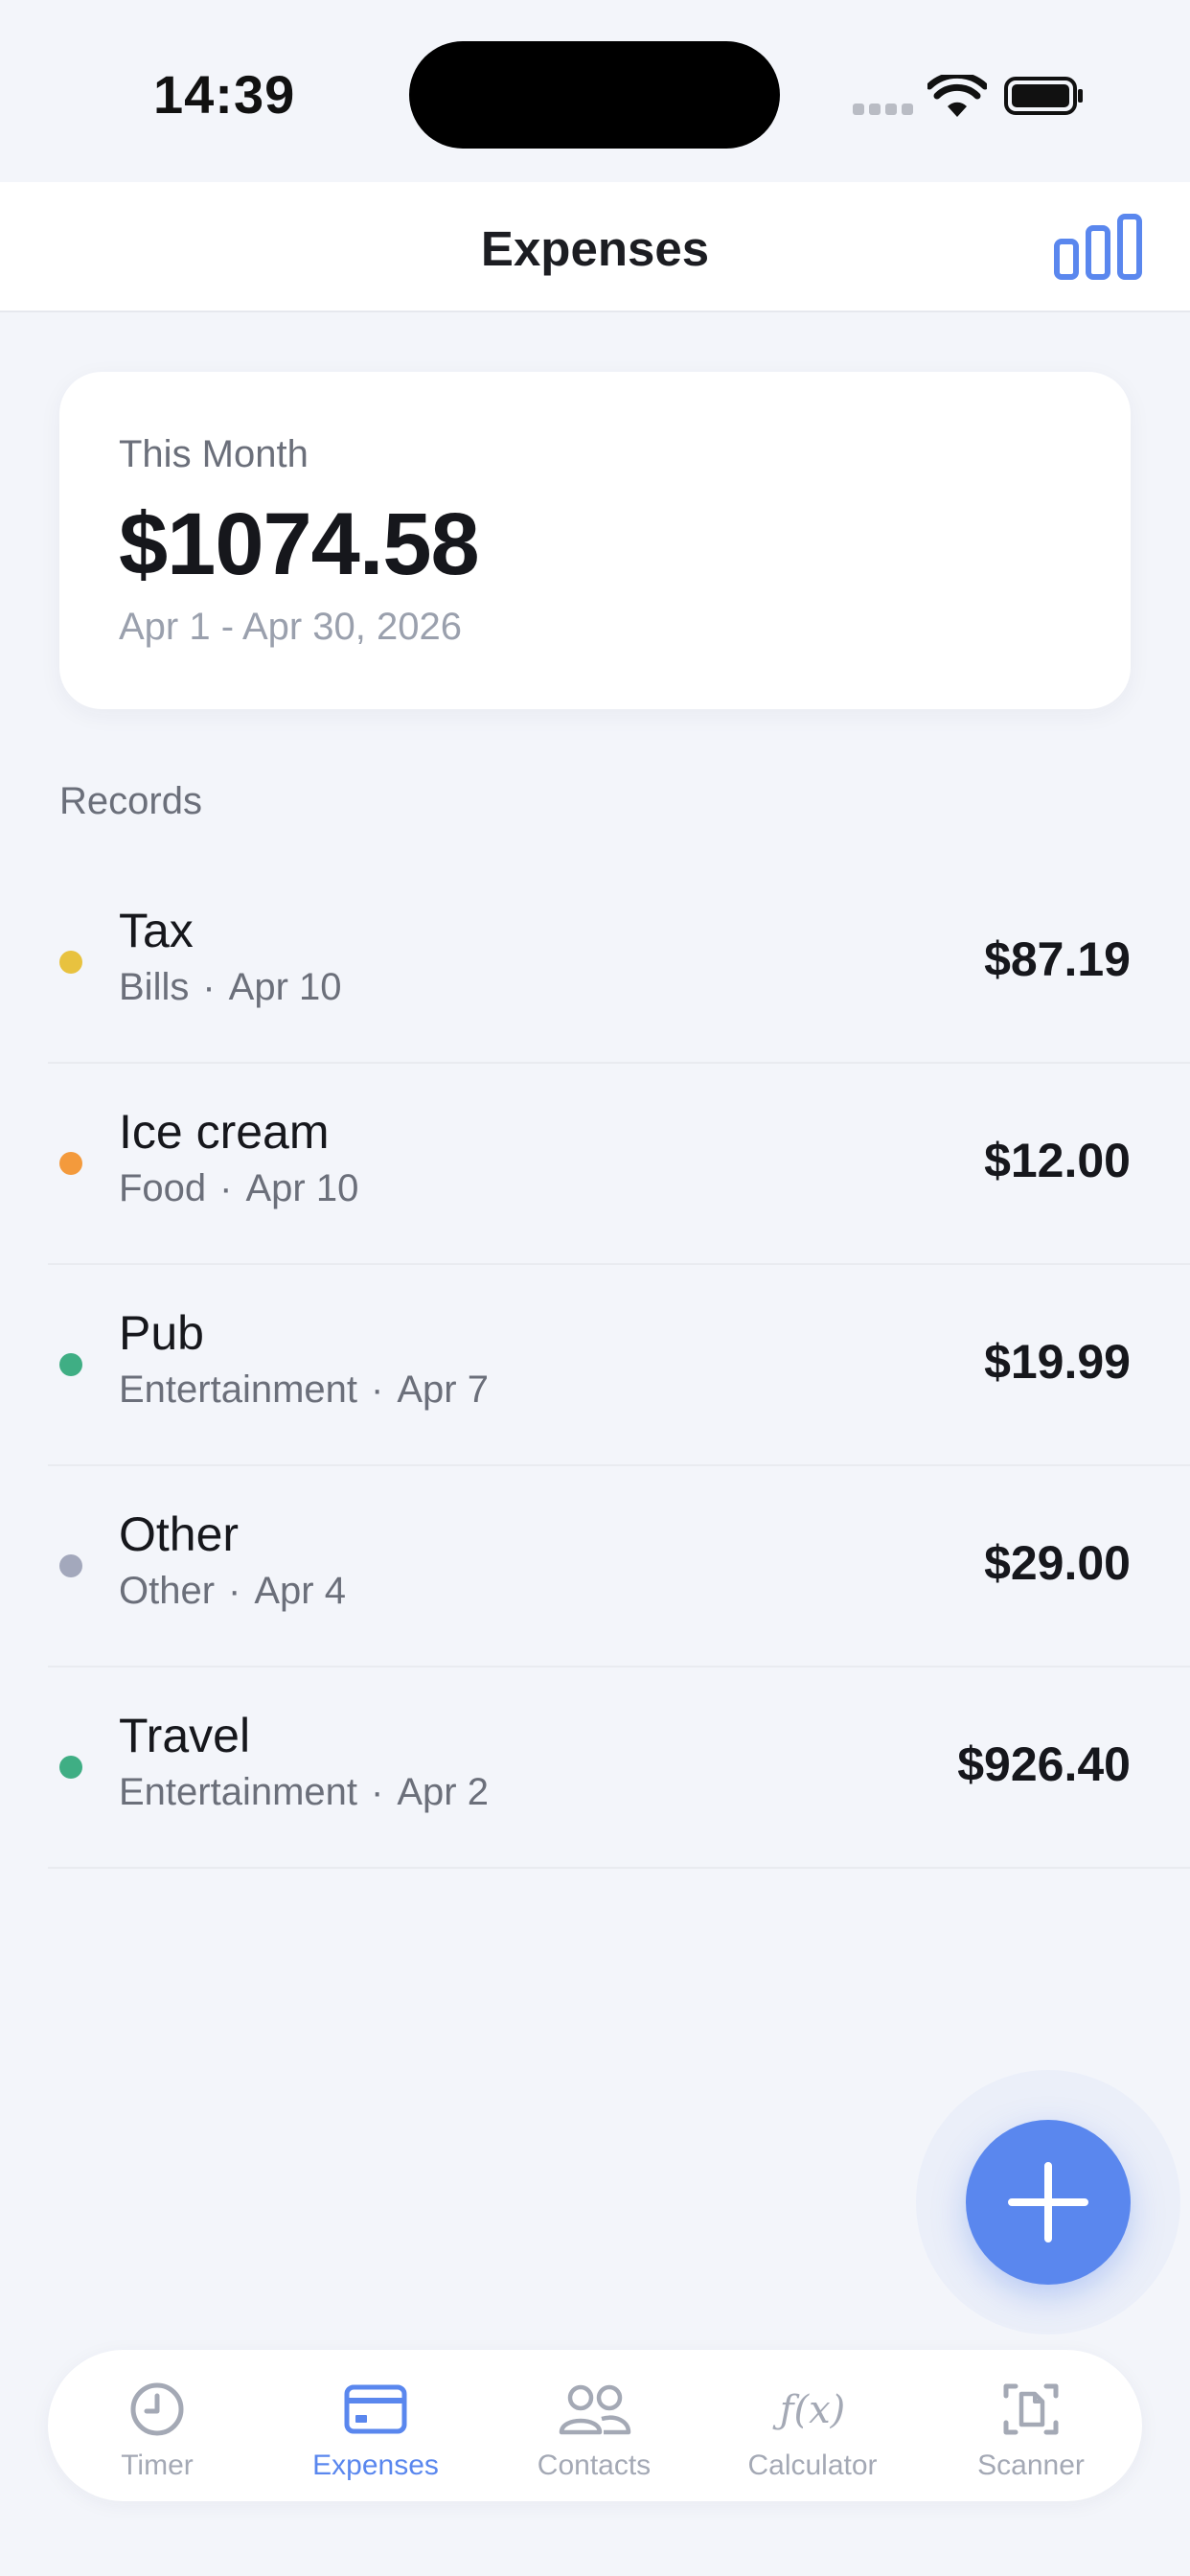 This screenshot has width=1190, height=2576. What do you see at coordinates (1043, 96) in the screenshot?
I see `battery-icon` at bounding box center [1043, 96].